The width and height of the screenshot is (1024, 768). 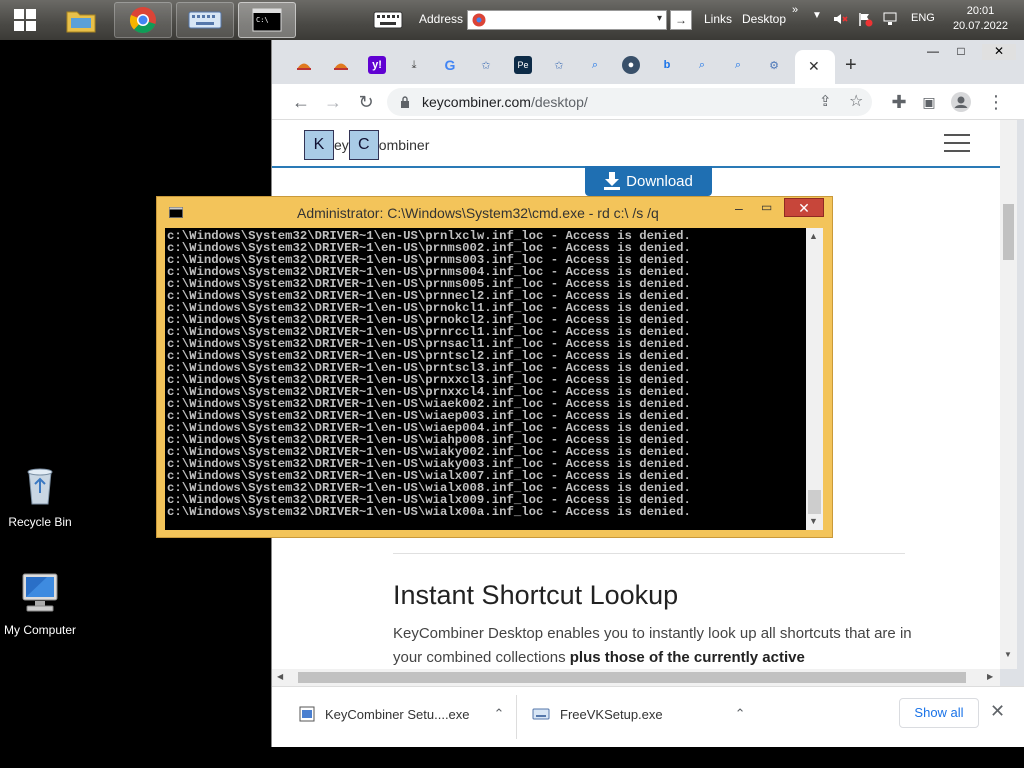 What do you see at coordinates (980, 19) in the screenshot?
I see `clock: 20:01 20.07.2022` at bounding box center [980, 19].